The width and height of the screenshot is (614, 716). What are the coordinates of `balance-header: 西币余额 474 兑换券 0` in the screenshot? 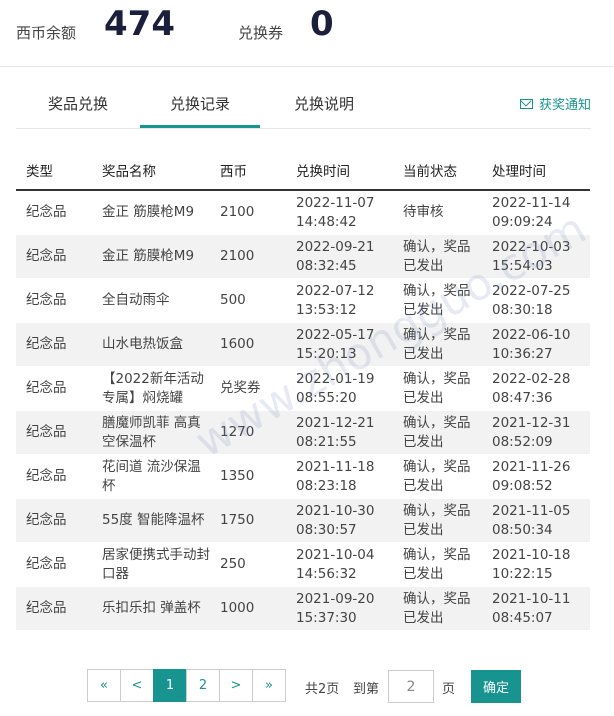 It's located at (307, 33).